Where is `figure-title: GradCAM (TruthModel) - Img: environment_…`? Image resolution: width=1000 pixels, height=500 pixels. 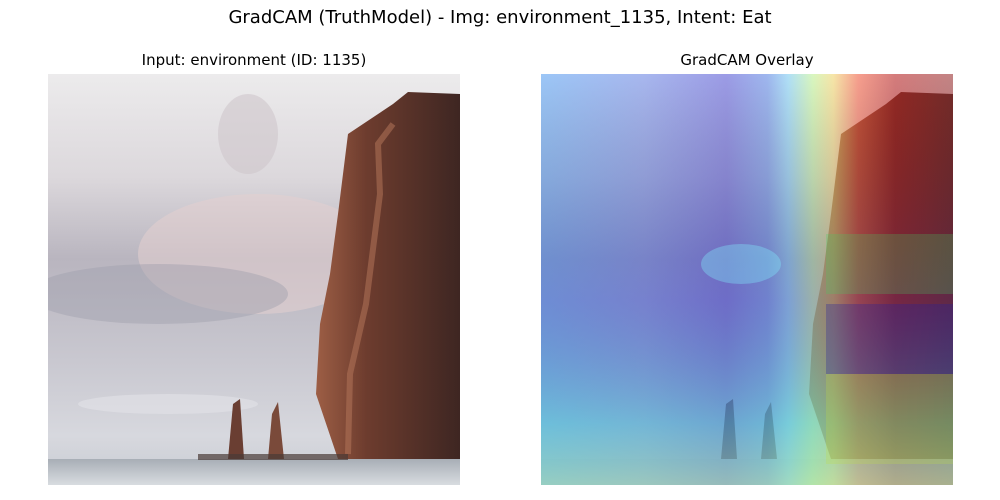
figure-title: GradCAM (TruthModel) - Img: environment_… is located at coordinates (500, 17).